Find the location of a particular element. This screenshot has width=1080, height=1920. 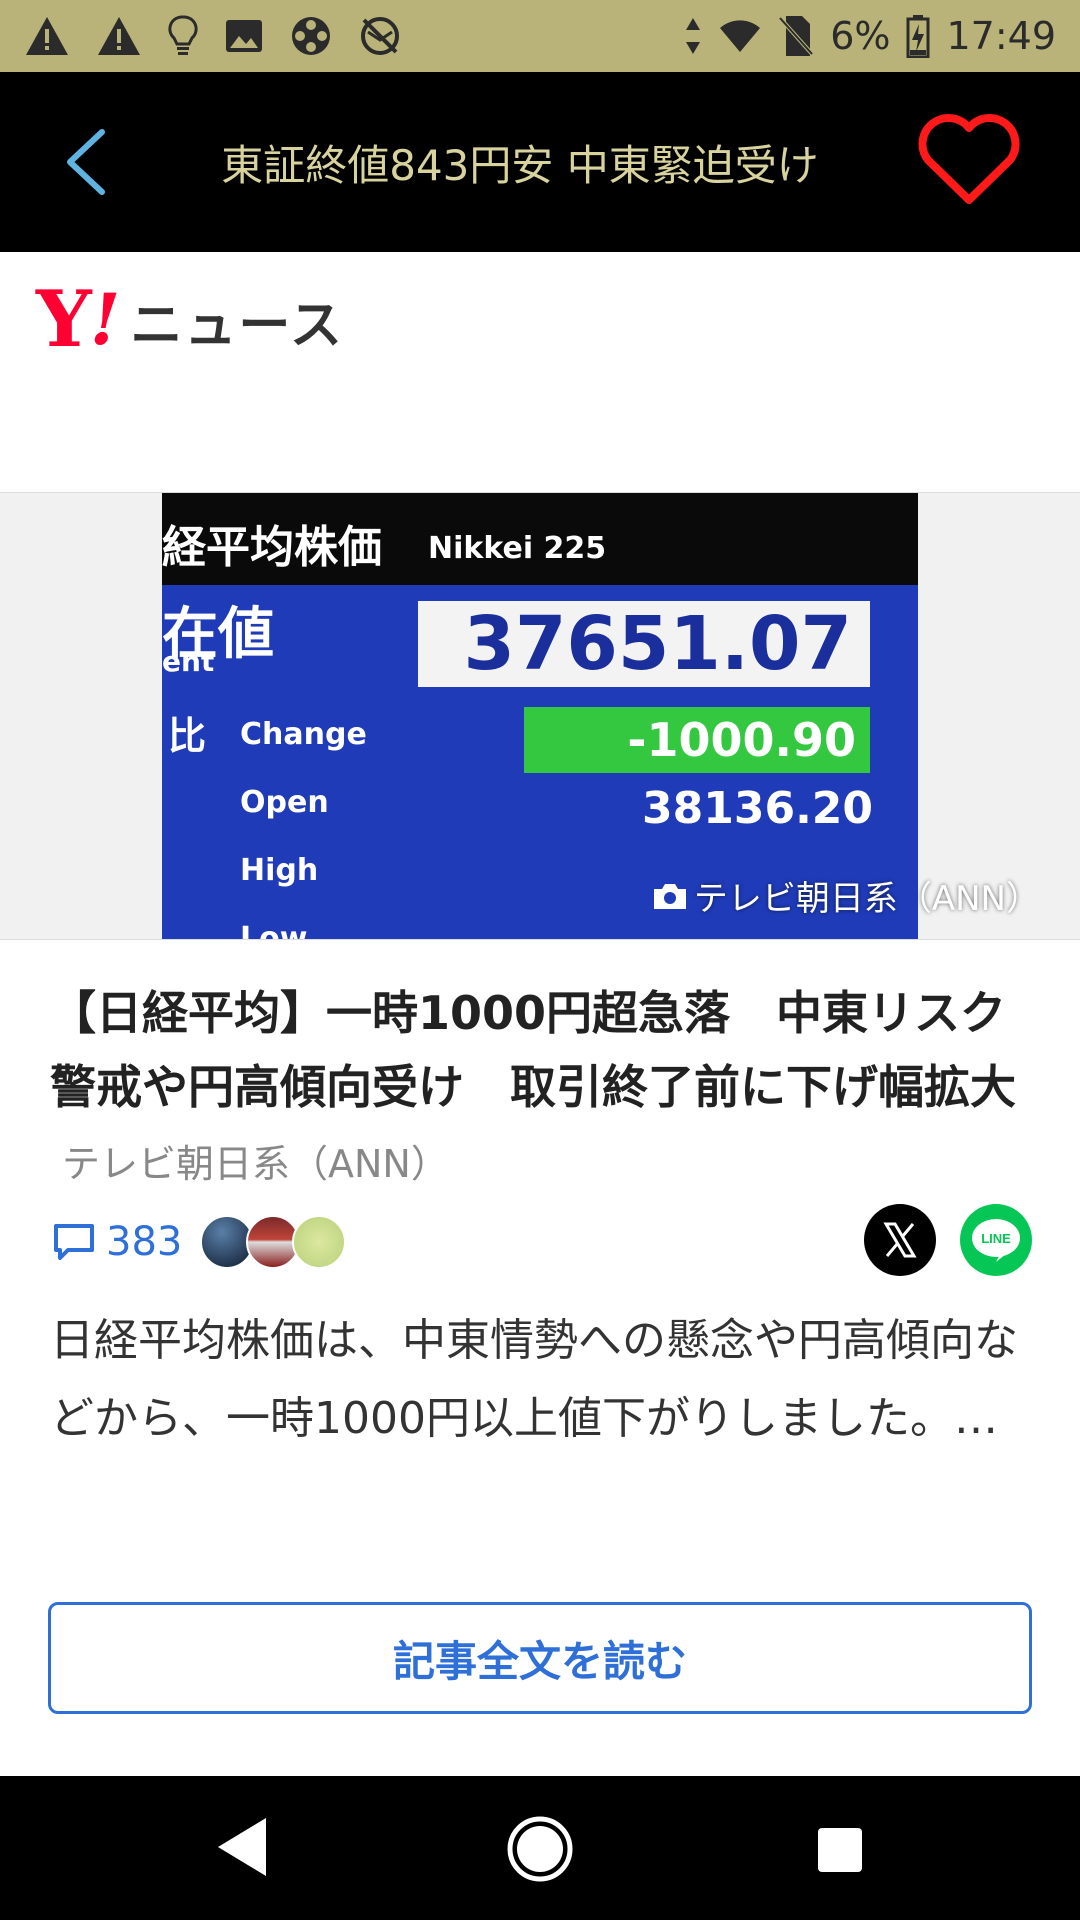

nav-recents-button is located at coordinates (840, 1852).